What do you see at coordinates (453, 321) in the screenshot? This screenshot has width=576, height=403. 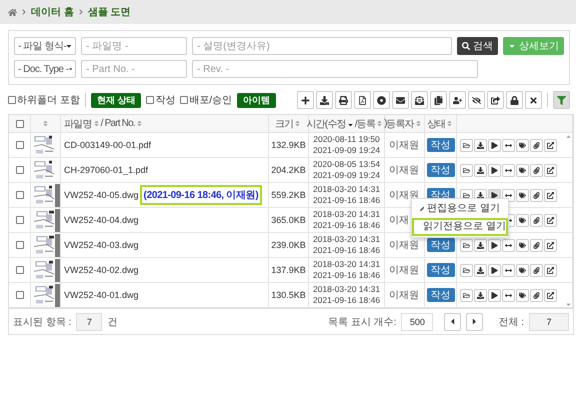 I see `previous-button` at bounding box center [453, 321].